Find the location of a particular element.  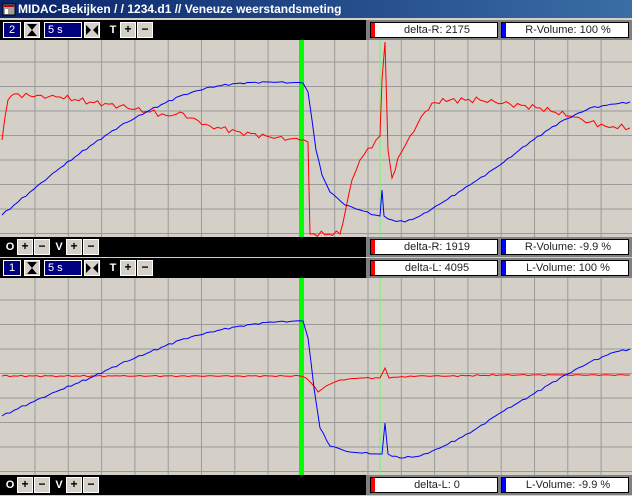

time-marker-primary is located at coordinates (301, 138).